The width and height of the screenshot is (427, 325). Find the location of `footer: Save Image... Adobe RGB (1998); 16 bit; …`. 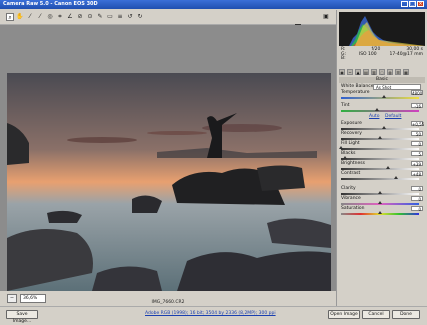

footer: Save Image... Adobe RGB (1998); 16 bit; … is located at coordinates (213, 315).